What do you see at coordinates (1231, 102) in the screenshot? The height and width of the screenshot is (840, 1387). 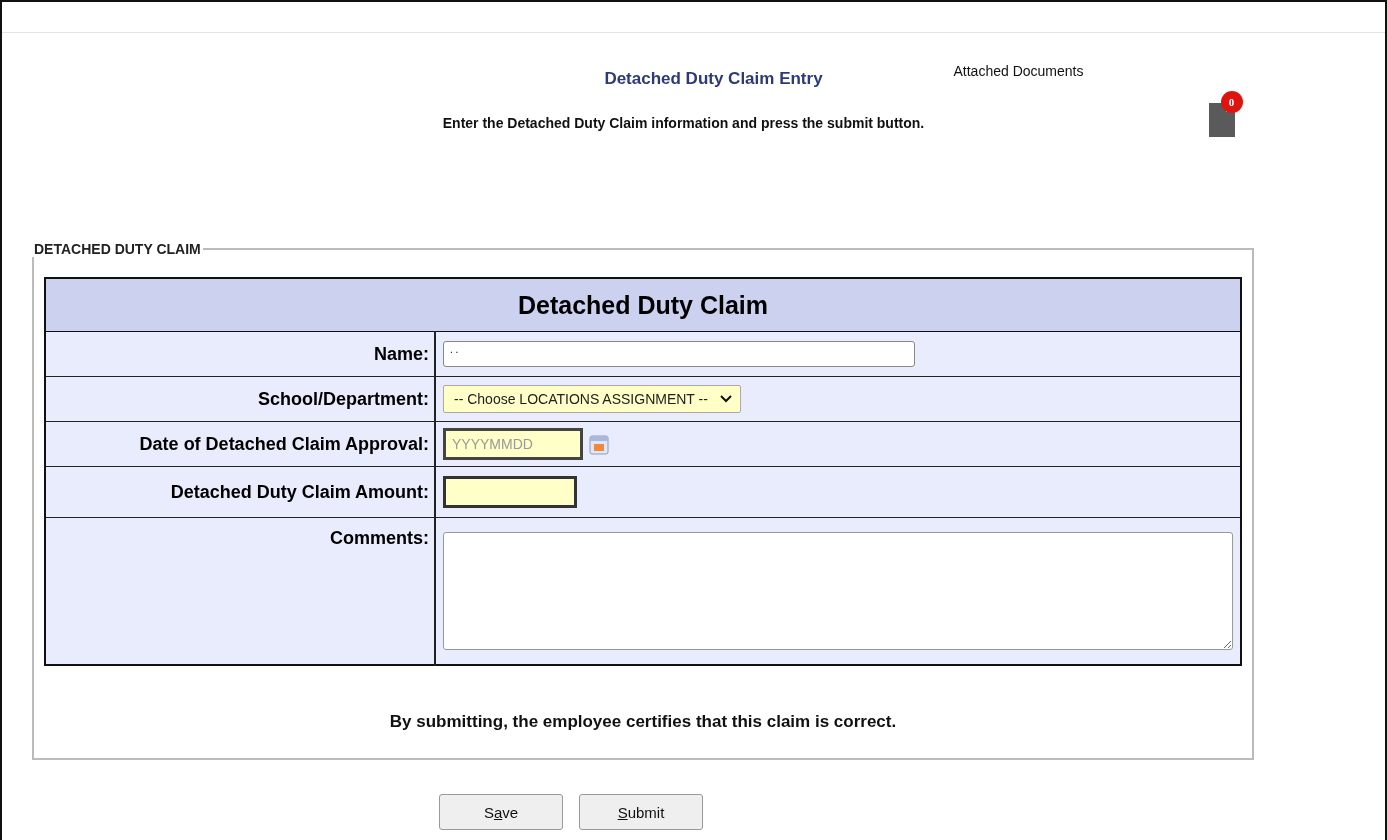 I see `document-count-badge: 0` at bounding box center [1231, 102].